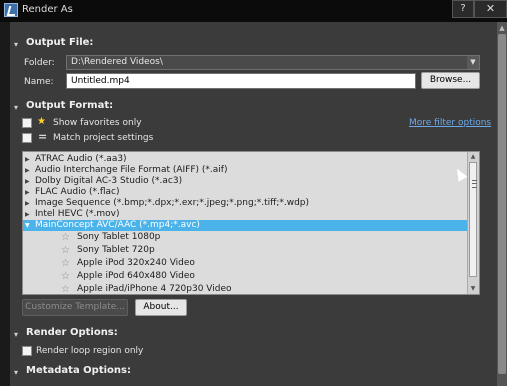 The width and height of the screenshot is (507, 386). I want to click on help-button: ?, so click(463, 9).